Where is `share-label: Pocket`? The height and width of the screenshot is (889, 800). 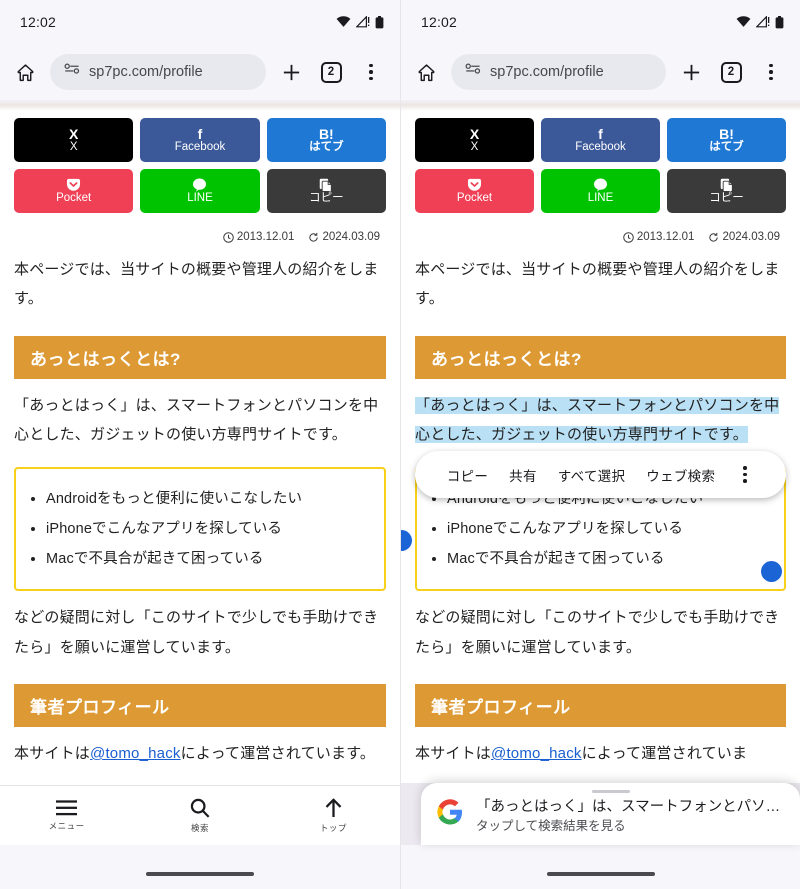
share-label: Pocket is located at coordinates (474, 198).